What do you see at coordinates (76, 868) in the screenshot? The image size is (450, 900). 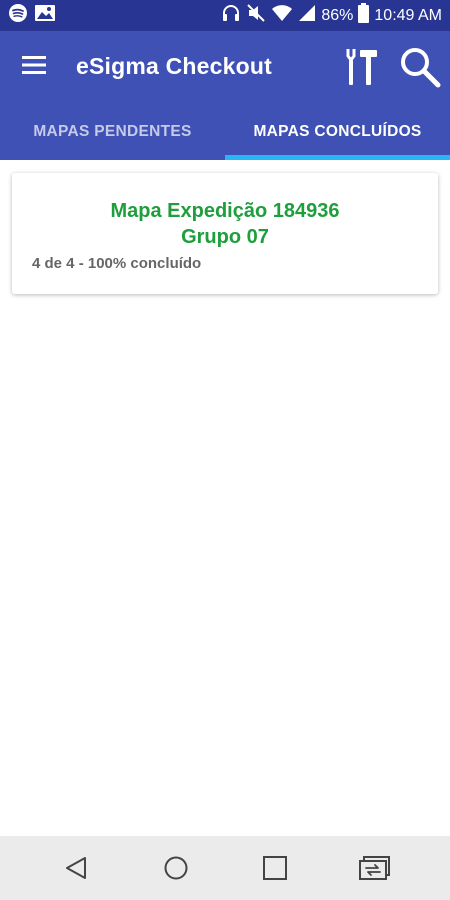 I see `back-icon` at bounding box center [76, 868].